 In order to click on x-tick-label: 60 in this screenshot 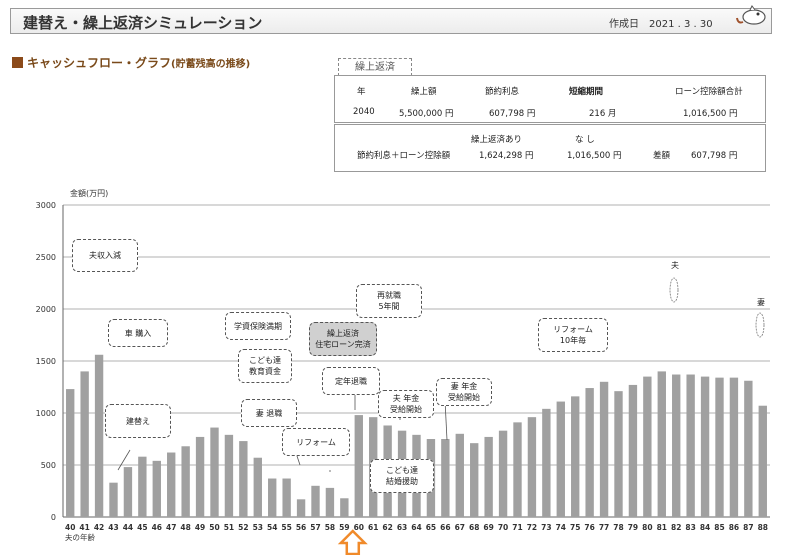, I will do `click(359, 527)`.